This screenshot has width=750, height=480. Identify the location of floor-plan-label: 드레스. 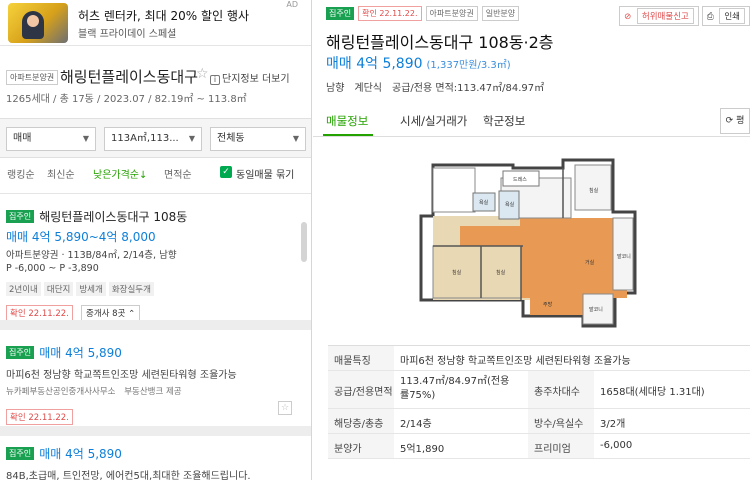
(520, 179).